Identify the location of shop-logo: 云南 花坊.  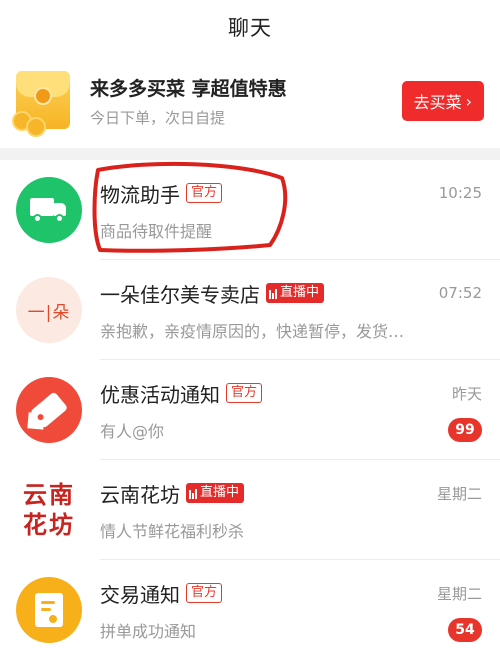
(49, 510).